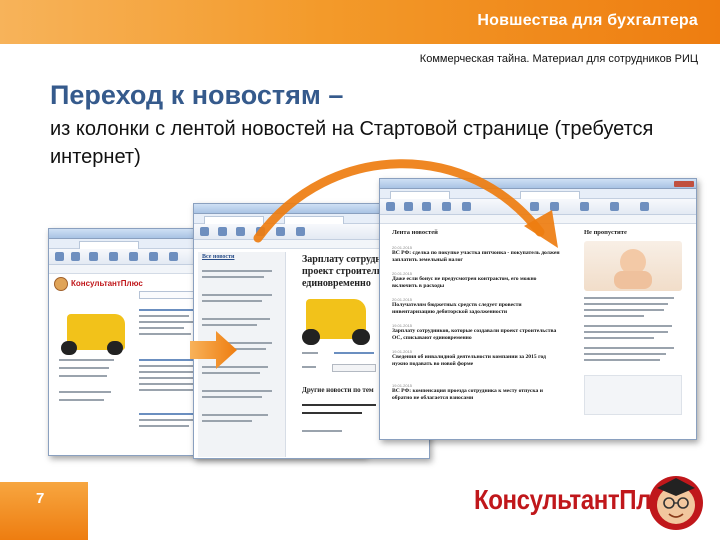 This screenshot has width=720, height=540. What do you see at coordinates (338, 390) in the screenshot?
I see `other-news-title: Другие новости по тем` at bounding box center [338, 390].